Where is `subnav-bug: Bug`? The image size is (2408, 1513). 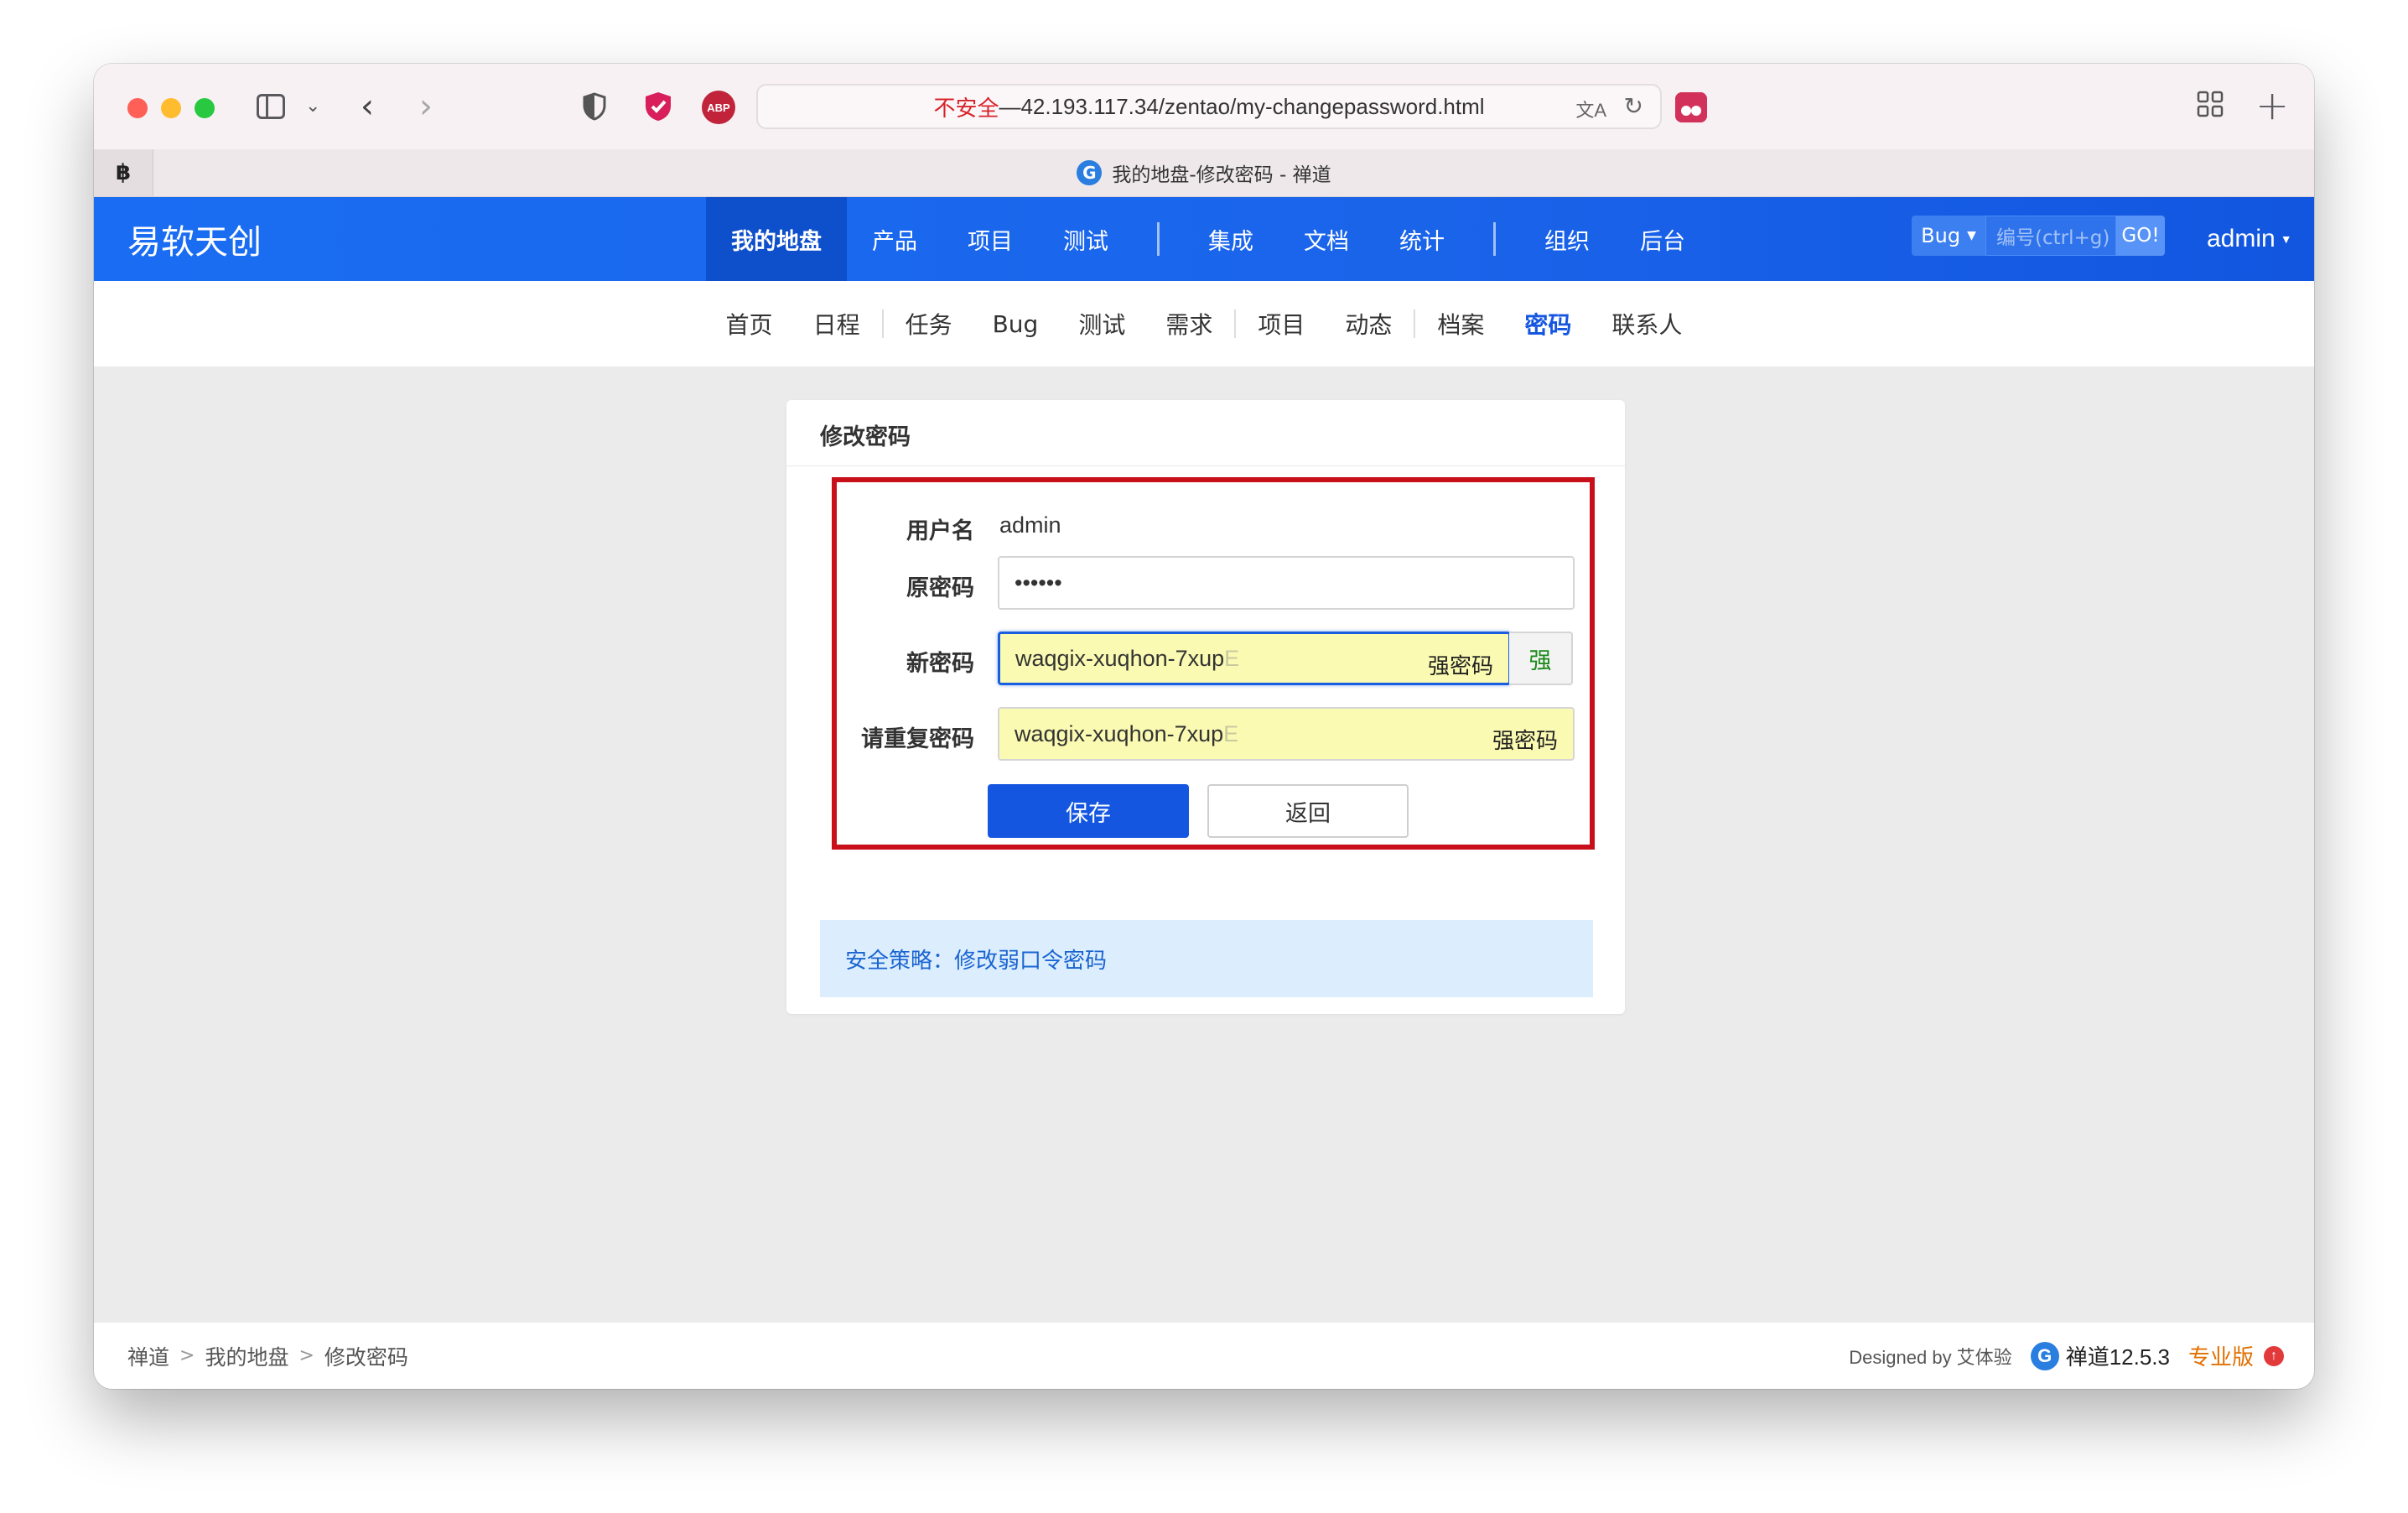 subnav-bug: Bug is located at coordinates (1016, 324).